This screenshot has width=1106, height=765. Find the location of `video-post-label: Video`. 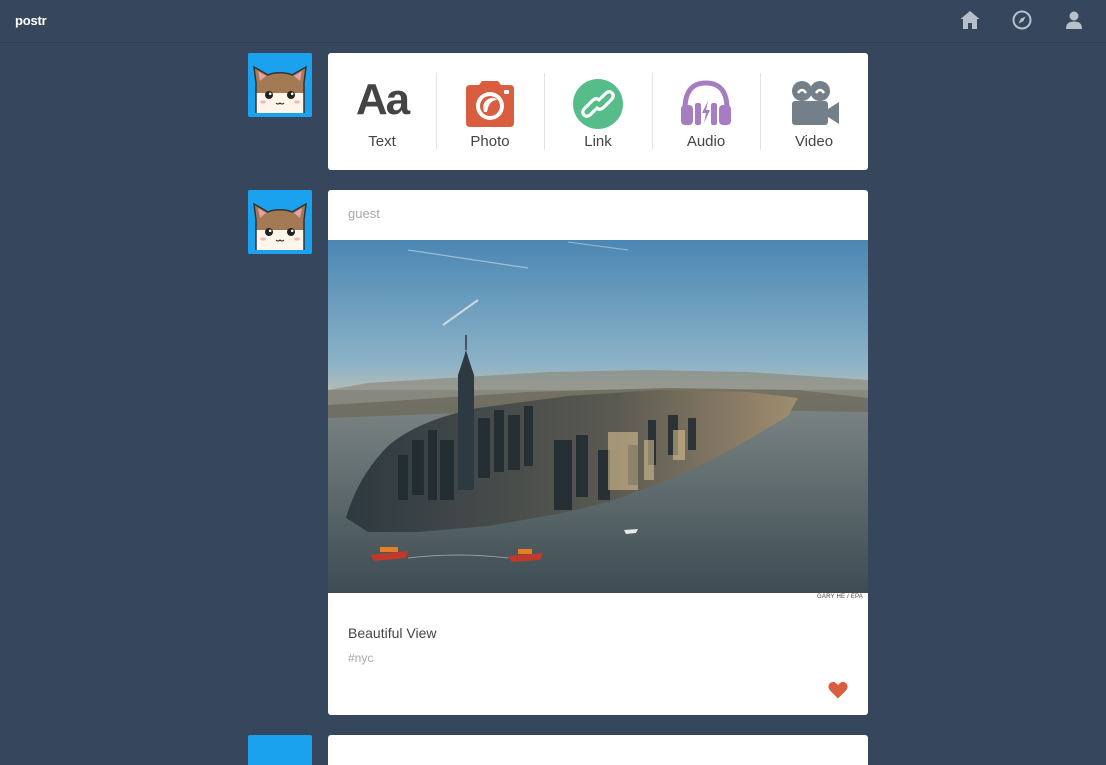

video-post-label: Video is located at coordinates (814, 141).